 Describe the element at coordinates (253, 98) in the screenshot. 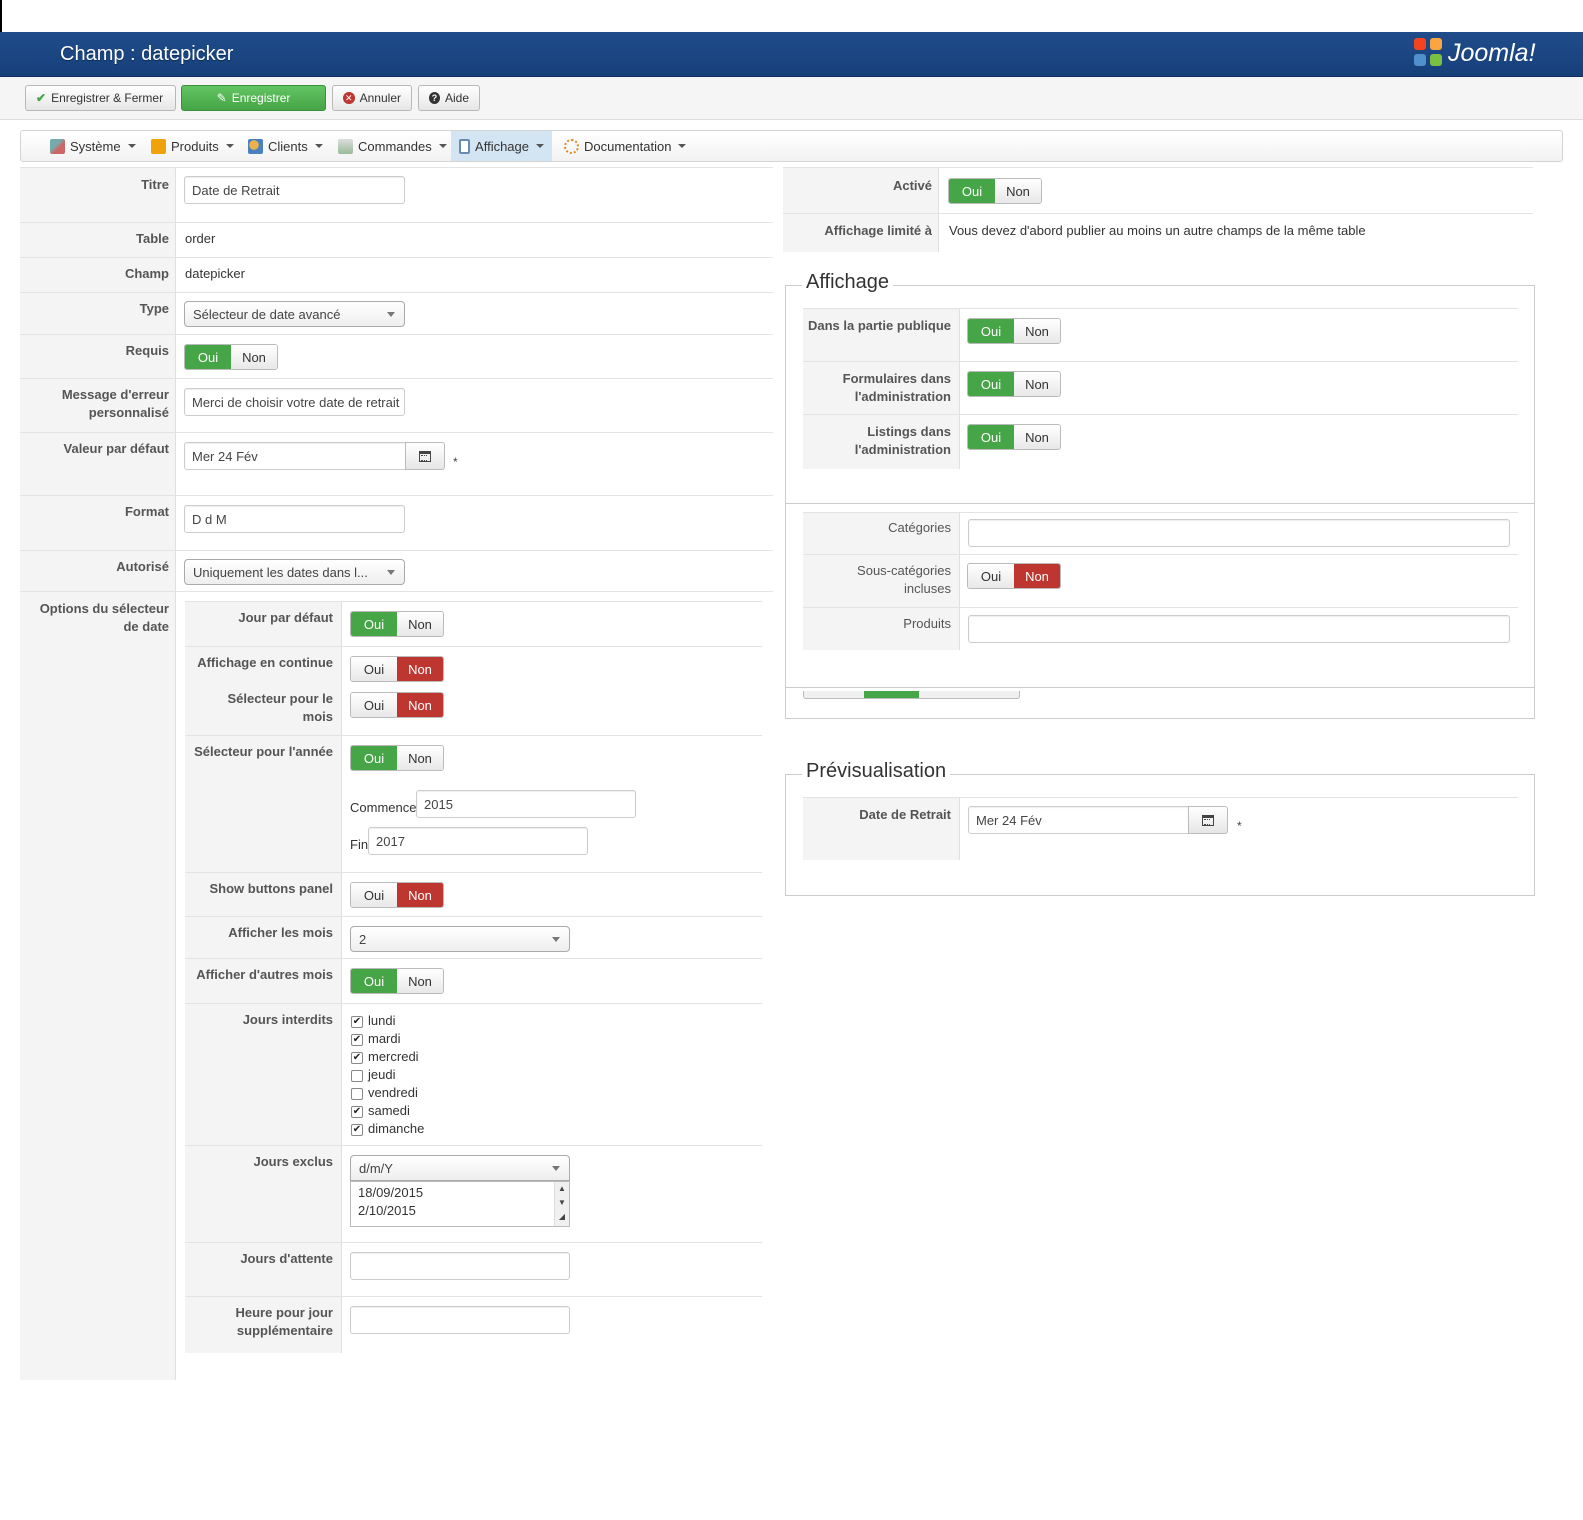

I see `save-button: ✎ Enregistrer` at that location.